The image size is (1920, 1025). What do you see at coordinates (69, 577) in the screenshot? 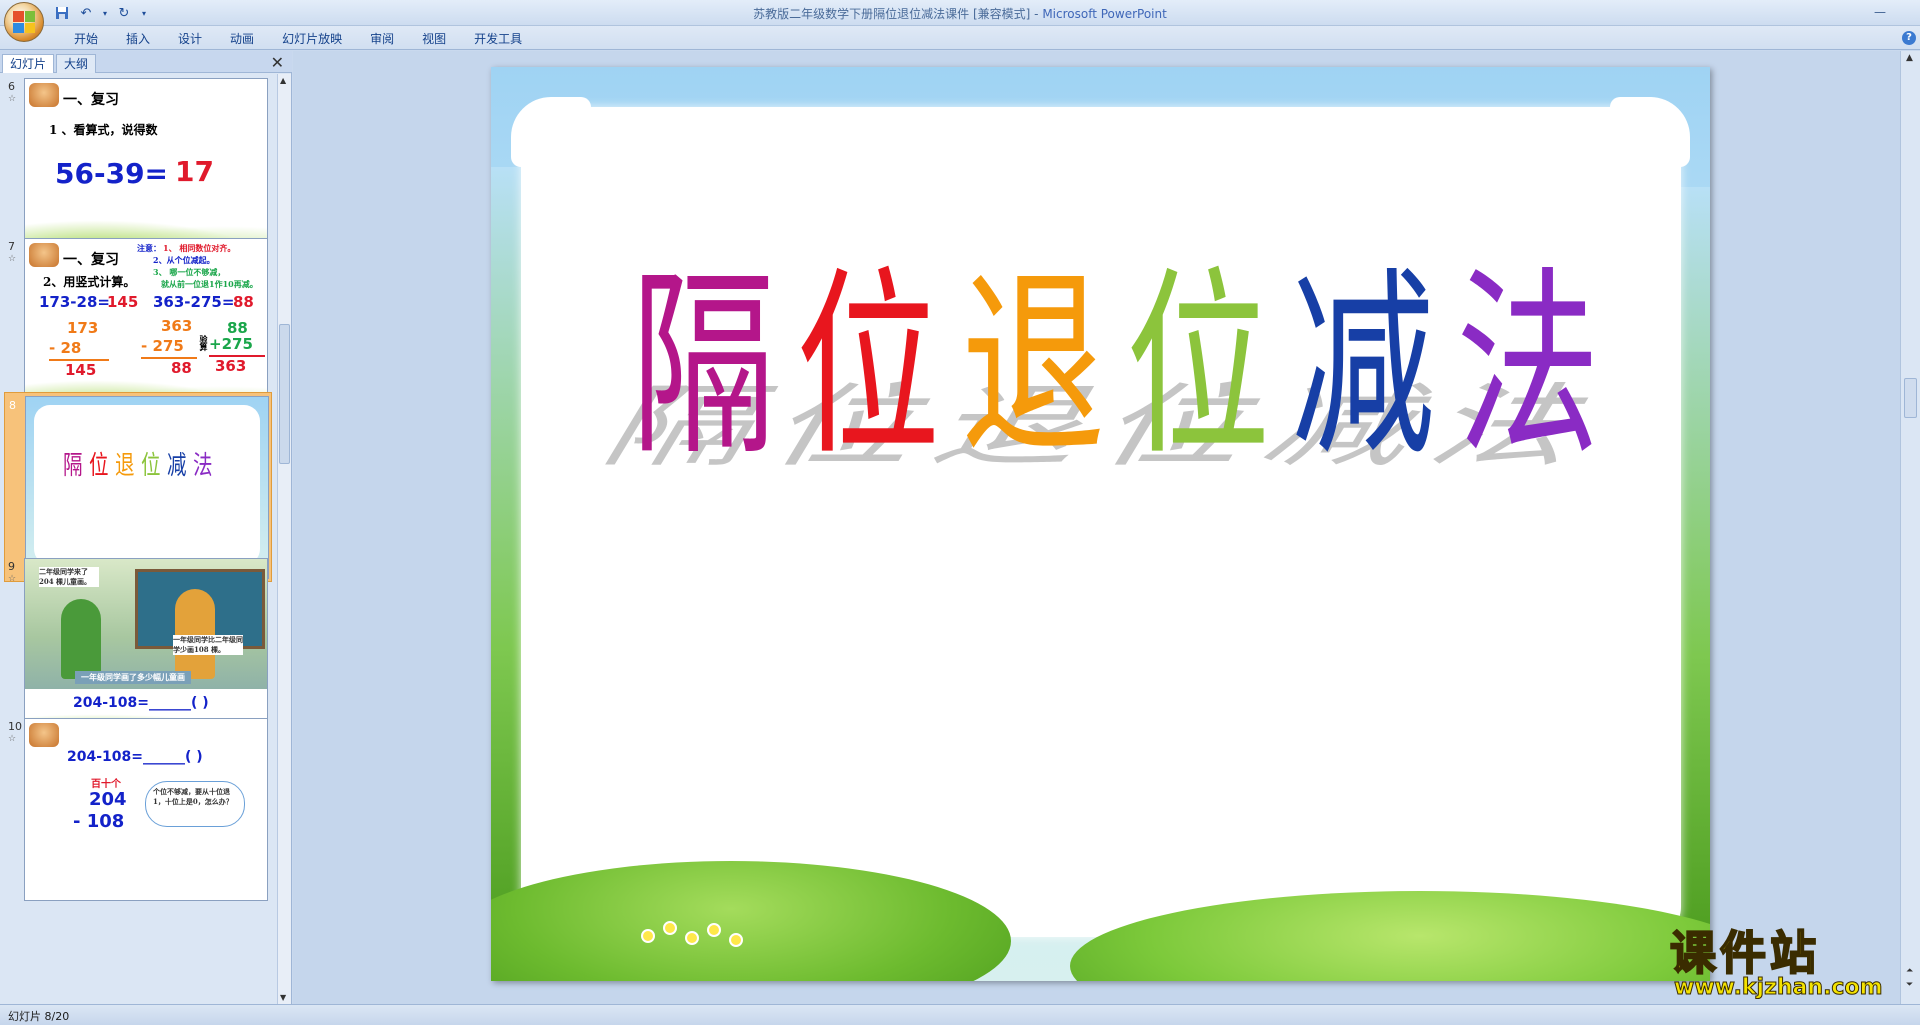
I see `thumb-bubble: 二年级同学来了204 棵儿童画。` at bounding box center [69, 577].